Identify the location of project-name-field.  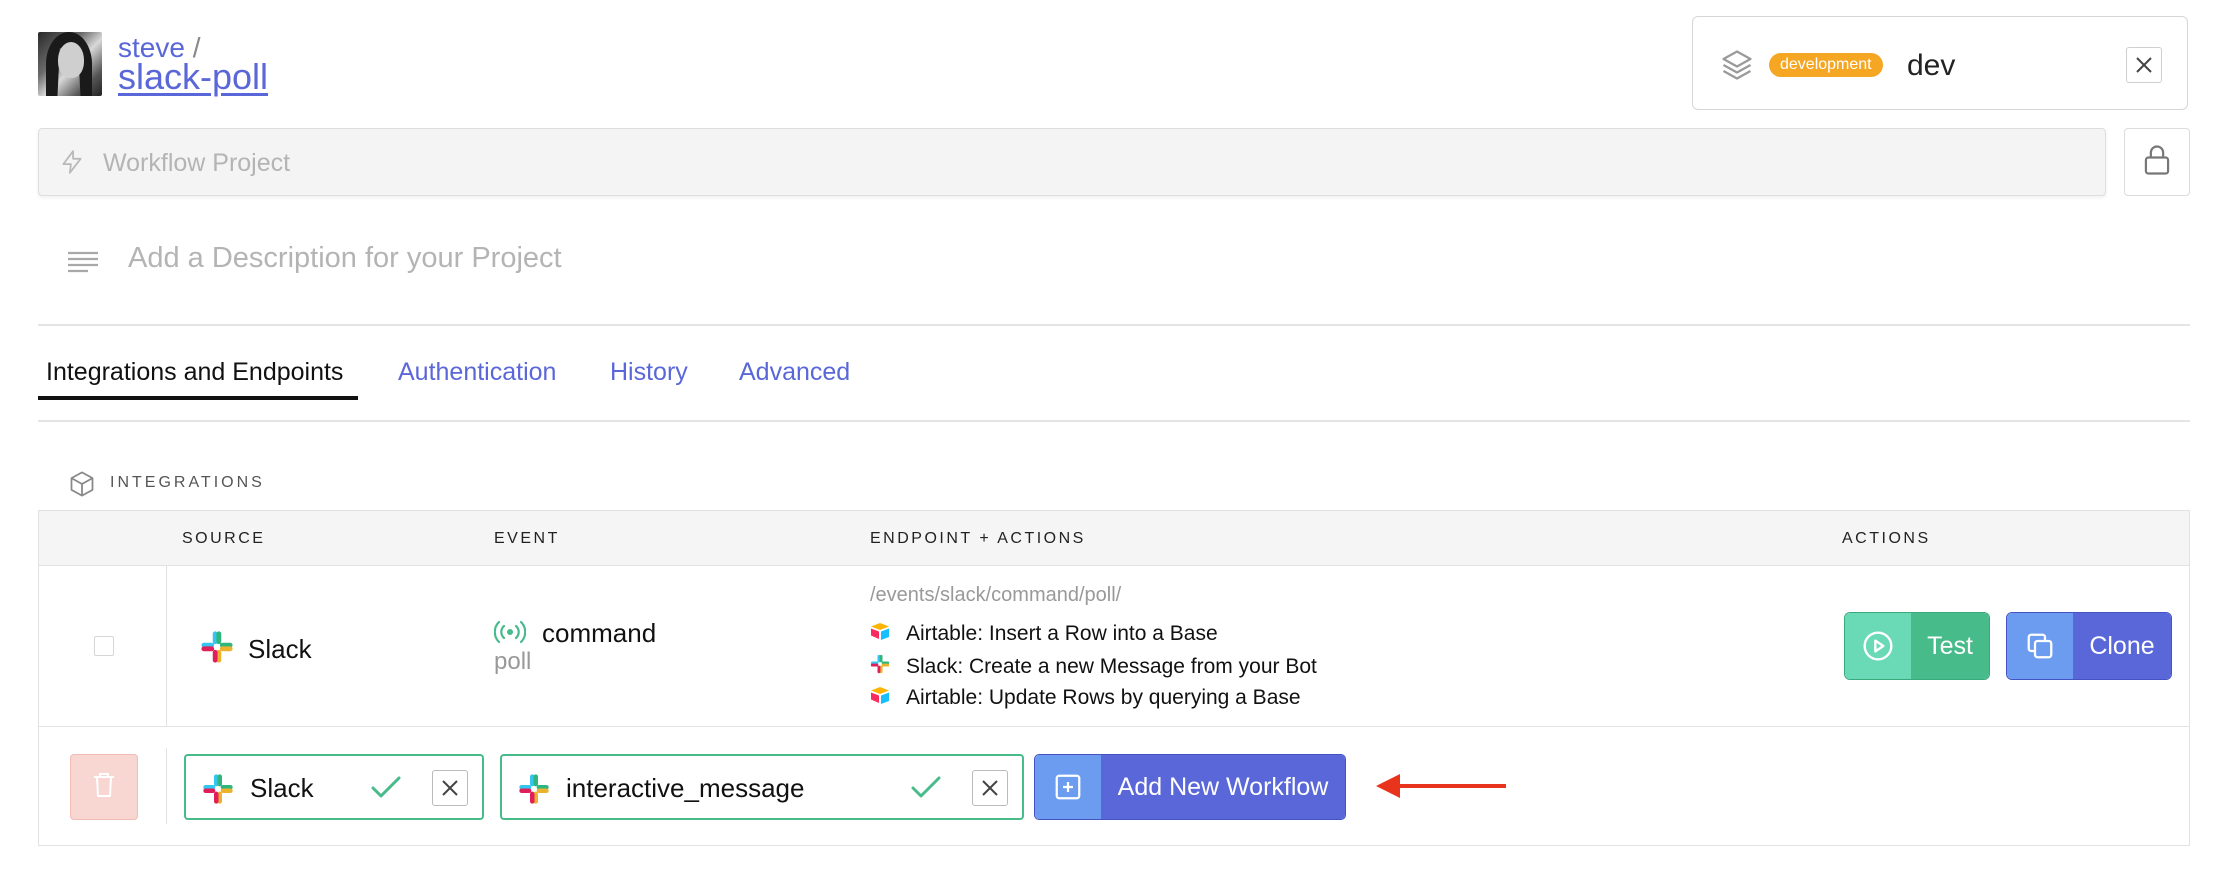
(1072, 162).